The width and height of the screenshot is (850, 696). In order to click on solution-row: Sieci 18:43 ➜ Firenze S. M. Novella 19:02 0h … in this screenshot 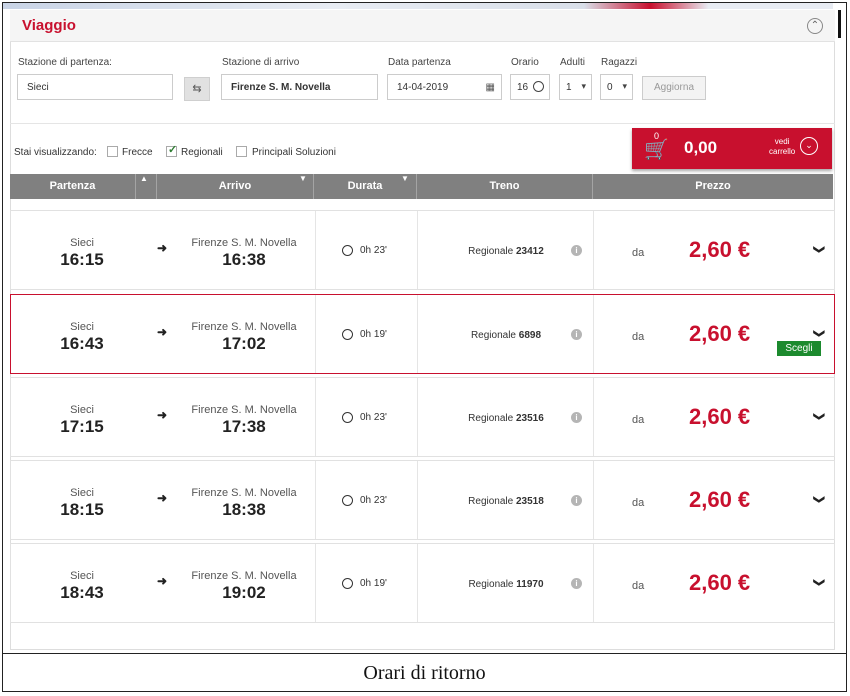, I will do `click(422, 583)`.